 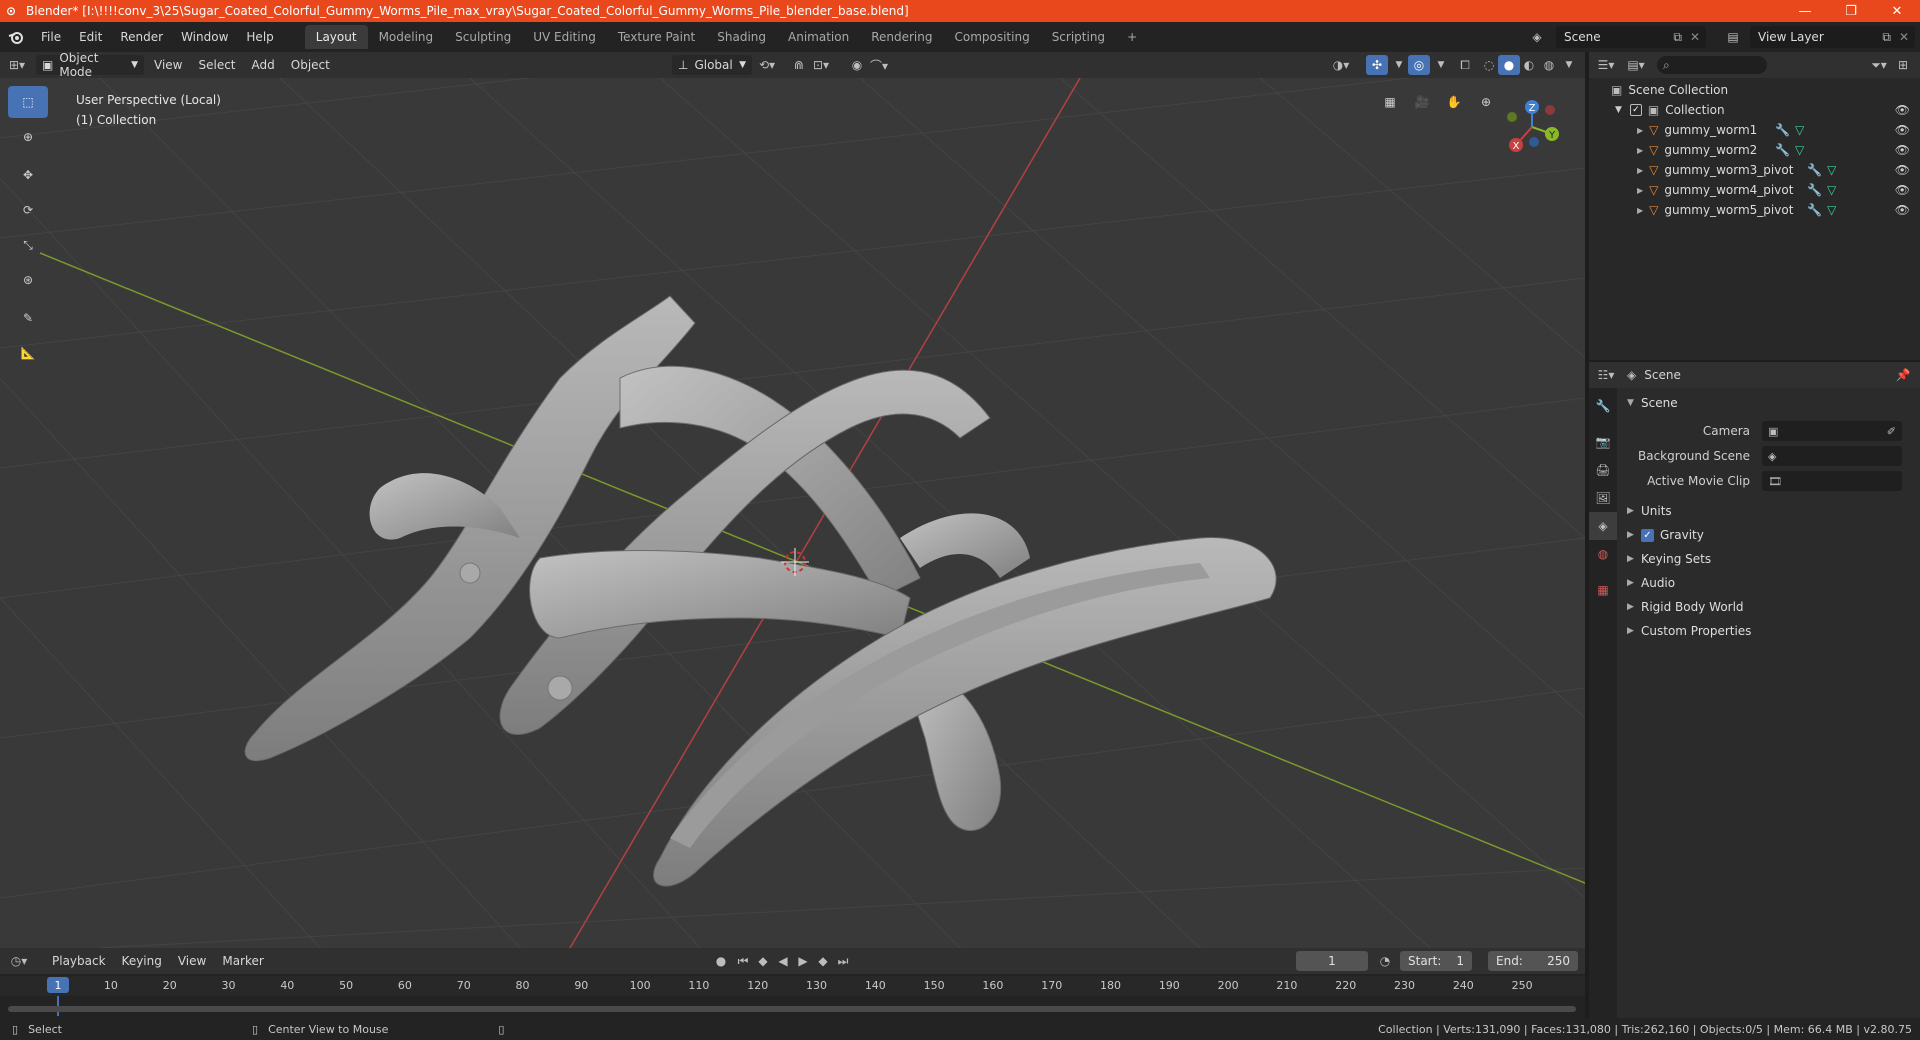 What do you see at coordinates (28, 102) in the screenshot?
I see `select-box-tool: ⬚` at bounding box center [28, 102].